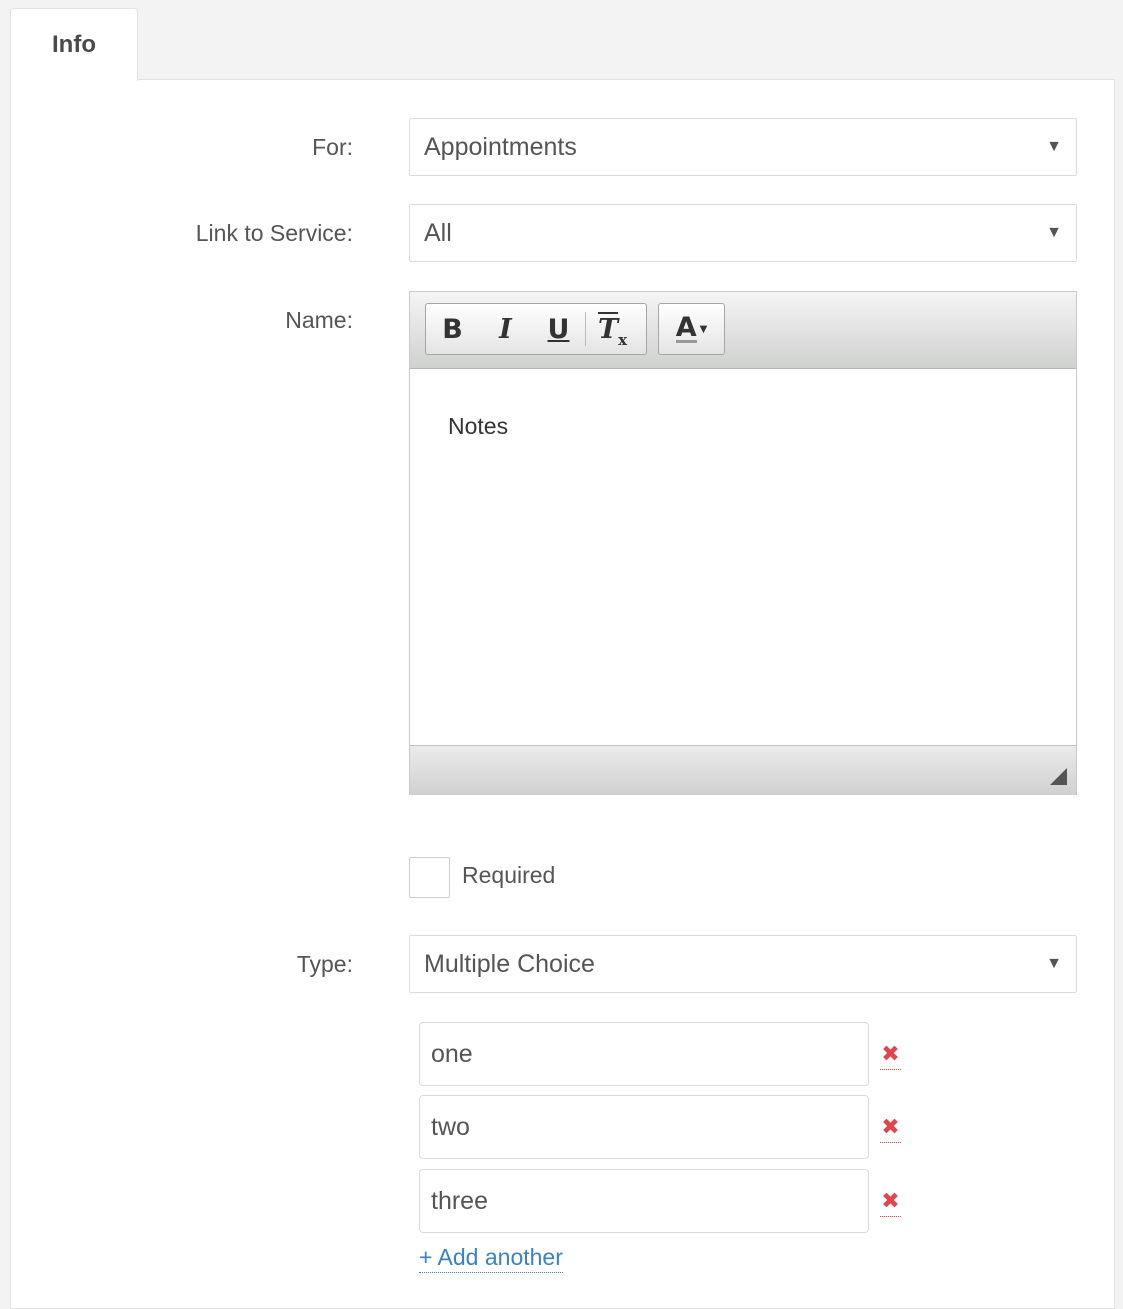 This screenshot has height=1309, width=1123. Describe the element at coordinates (500, 146) in the screenshot. I see `for-select-value: Appointments` at that location.